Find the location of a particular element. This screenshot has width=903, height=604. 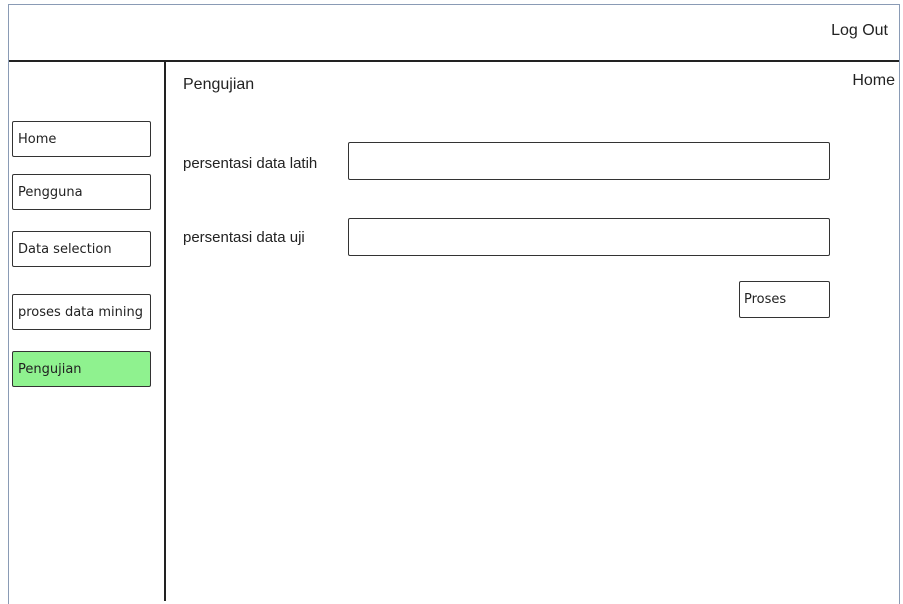

sidebar-divider is located at coordinates (165, 331).